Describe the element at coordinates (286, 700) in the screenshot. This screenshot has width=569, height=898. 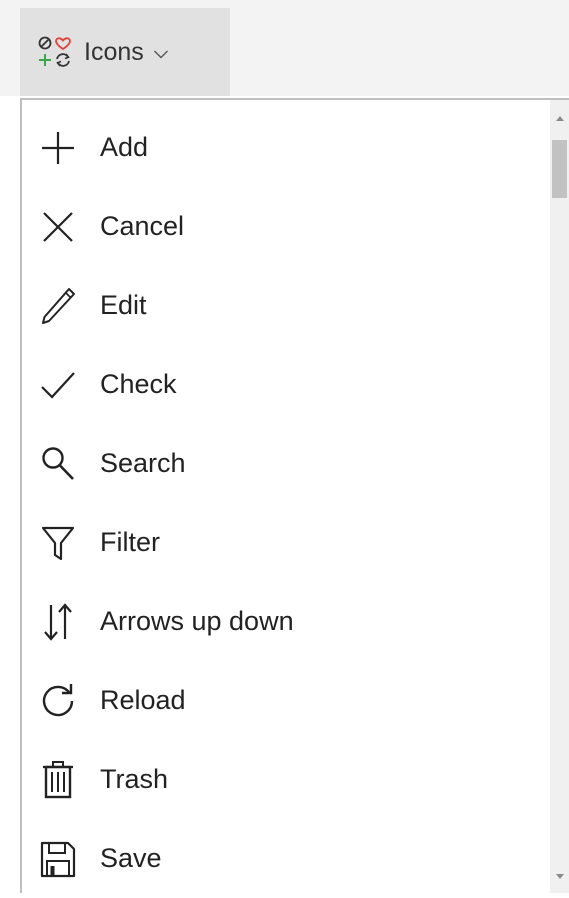
I see `menu-item-reload: Reload` at that location.